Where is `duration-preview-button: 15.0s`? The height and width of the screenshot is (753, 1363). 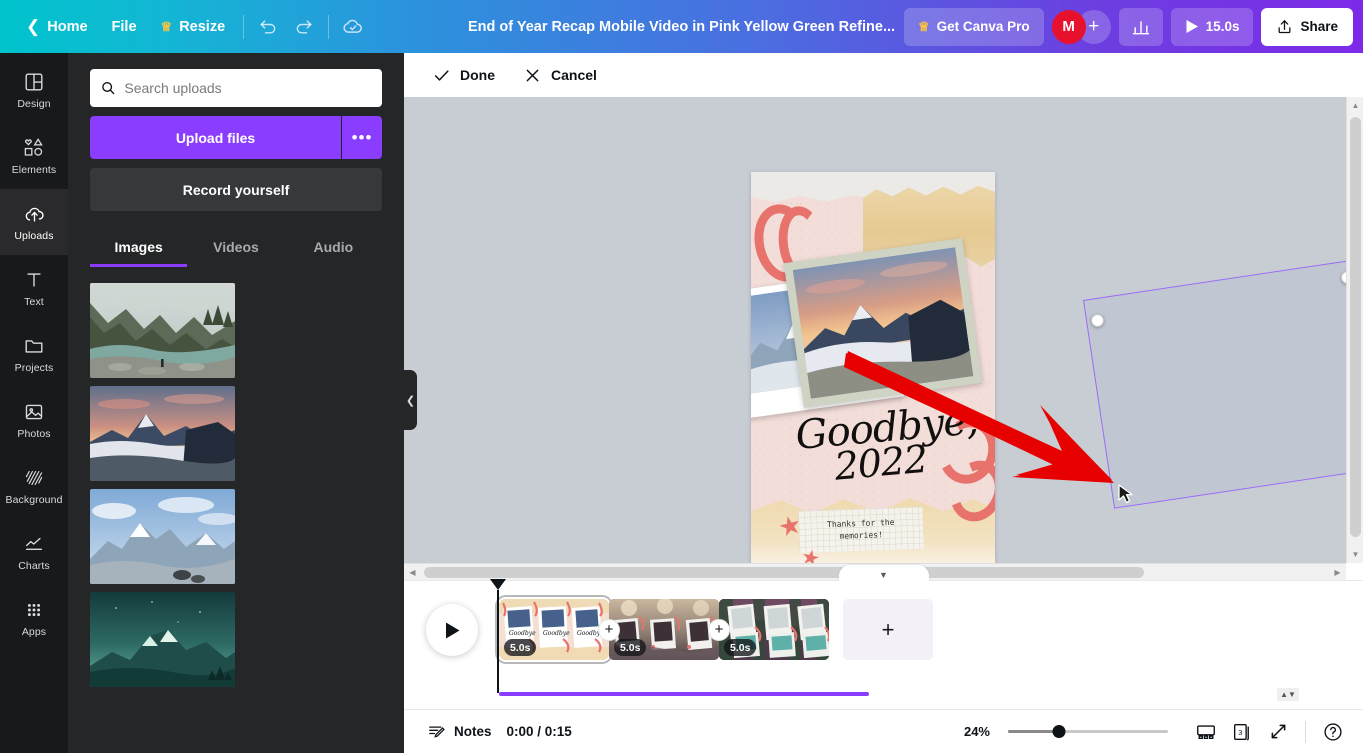 duration-preview-button: 15.0s is located at coordinates (1212, 26).